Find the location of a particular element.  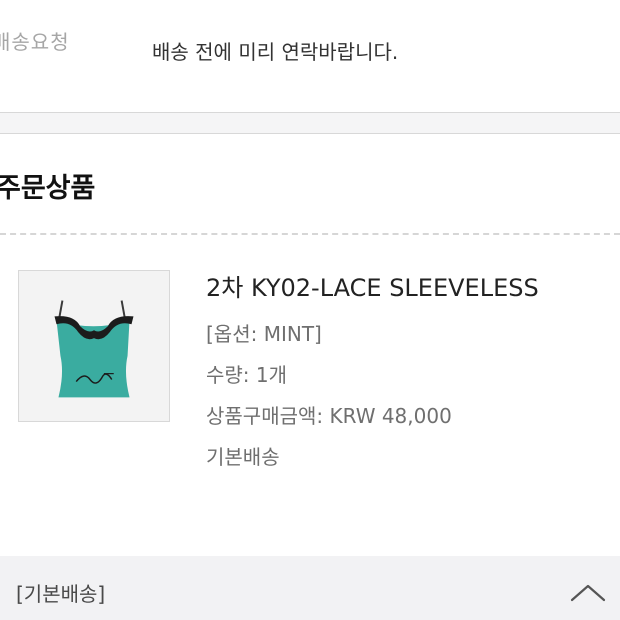

section-title-order-items: 주문상품 is located at coordinates (48, 188).